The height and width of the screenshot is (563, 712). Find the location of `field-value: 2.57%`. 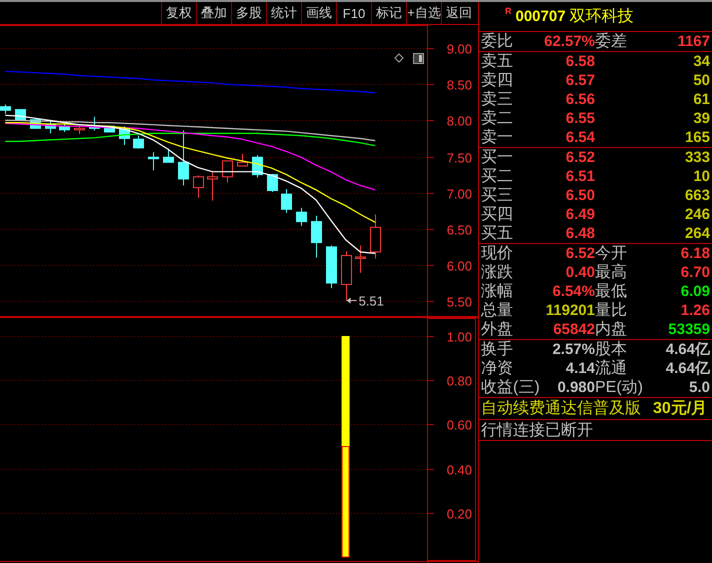

field-value: 2.57% is located at coordinates (573, 349).